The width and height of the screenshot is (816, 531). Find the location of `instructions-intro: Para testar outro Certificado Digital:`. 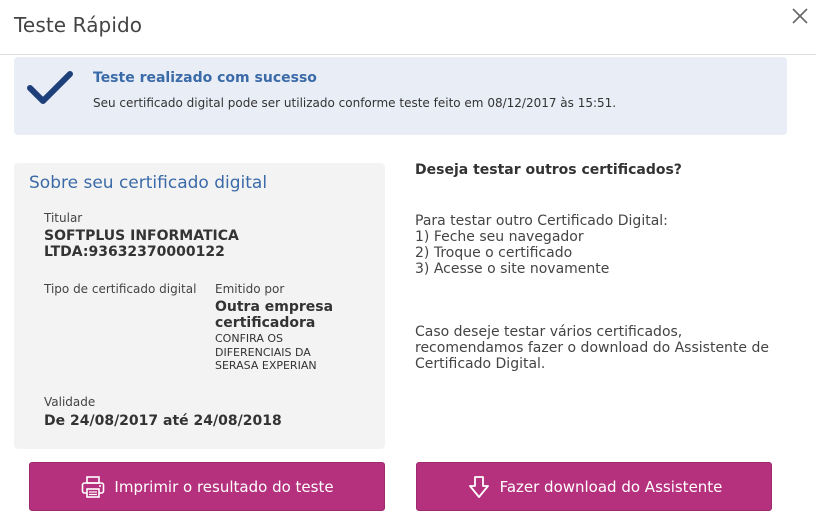

instructions-intro: Para testar outro Certificado Digital: is located at coordinates (541, 221).